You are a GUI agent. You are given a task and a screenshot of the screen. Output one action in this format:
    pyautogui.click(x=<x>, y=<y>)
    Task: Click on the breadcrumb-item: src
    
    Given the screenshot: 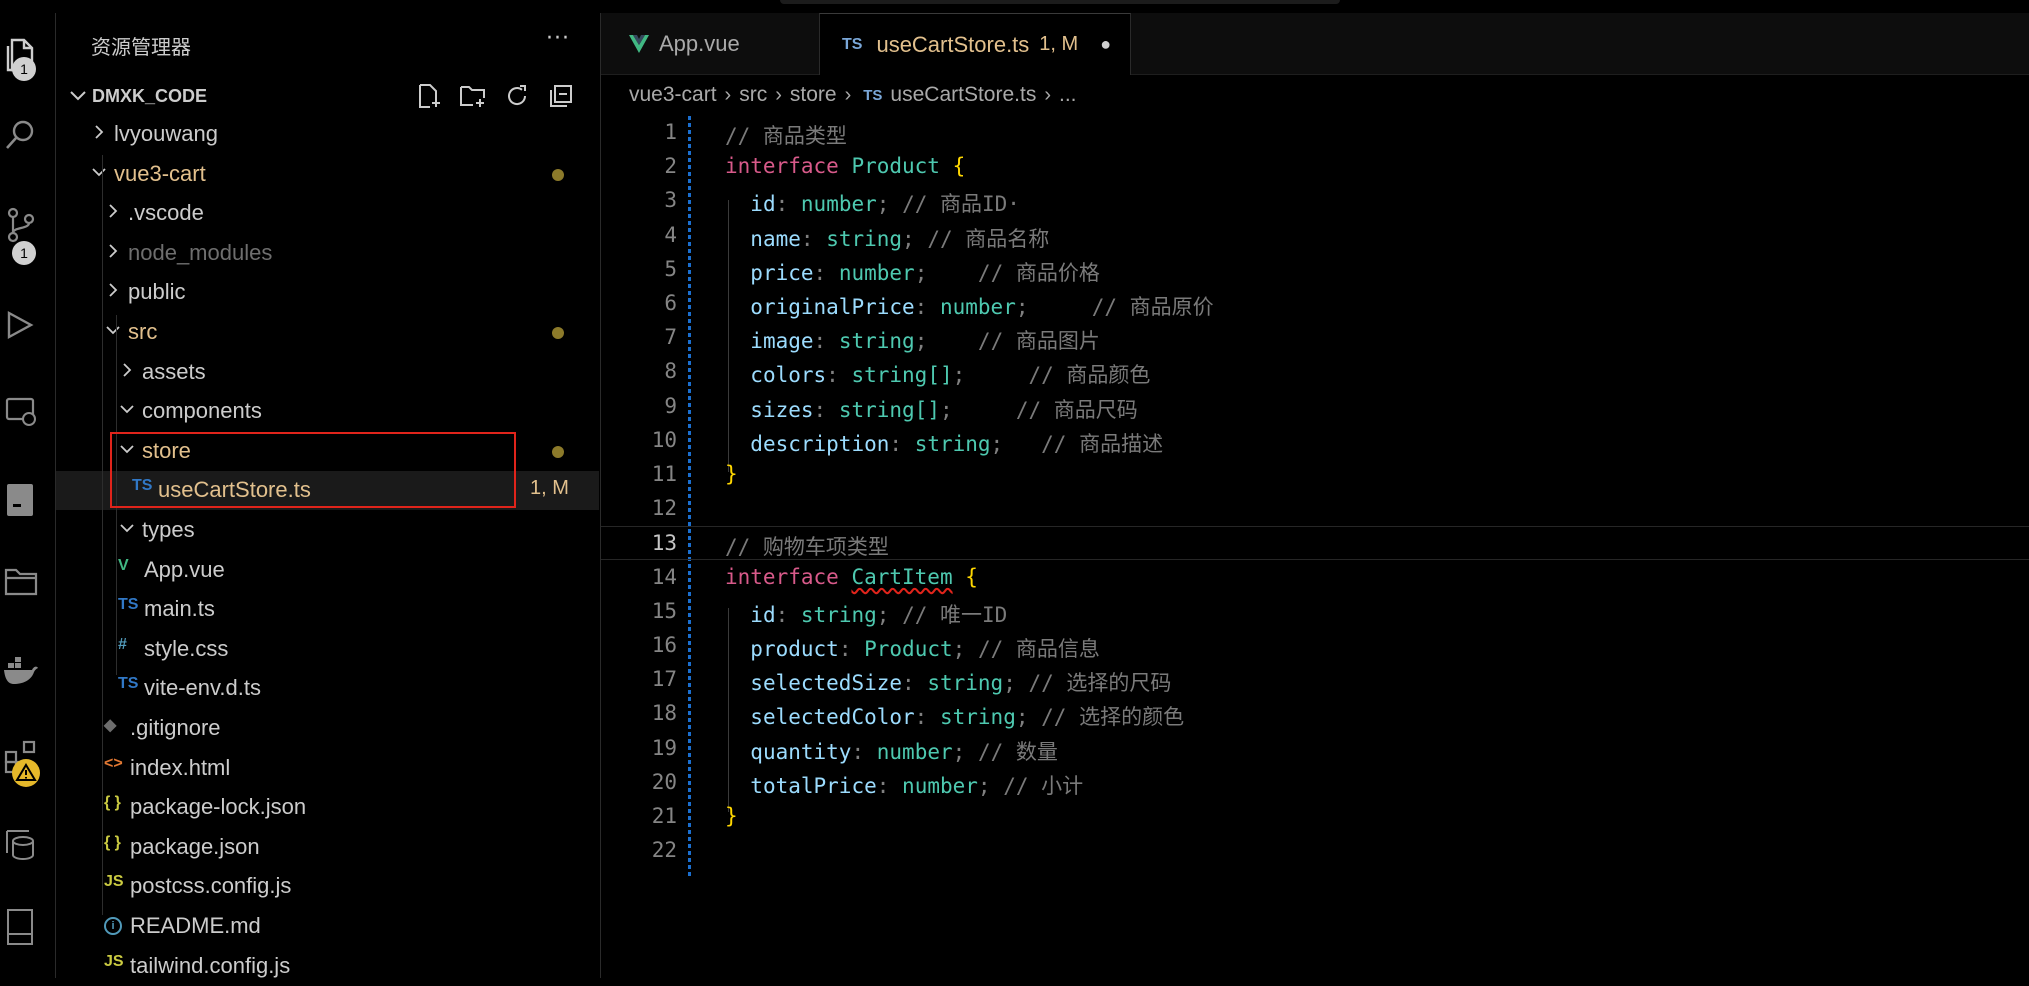 What is the action you would take?
    pyautogui.click(x=753, y=95)
    